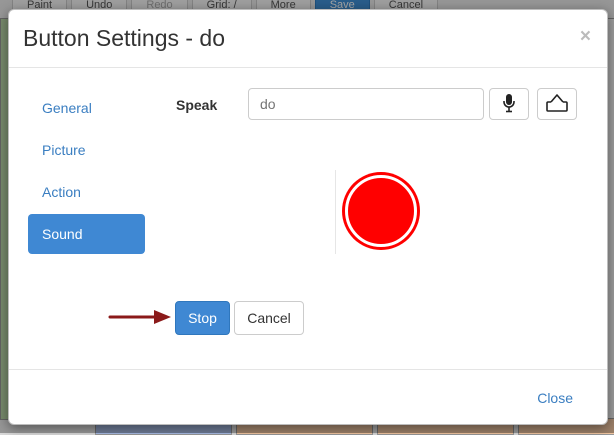  I want to click on record-button, so click(381, 211).